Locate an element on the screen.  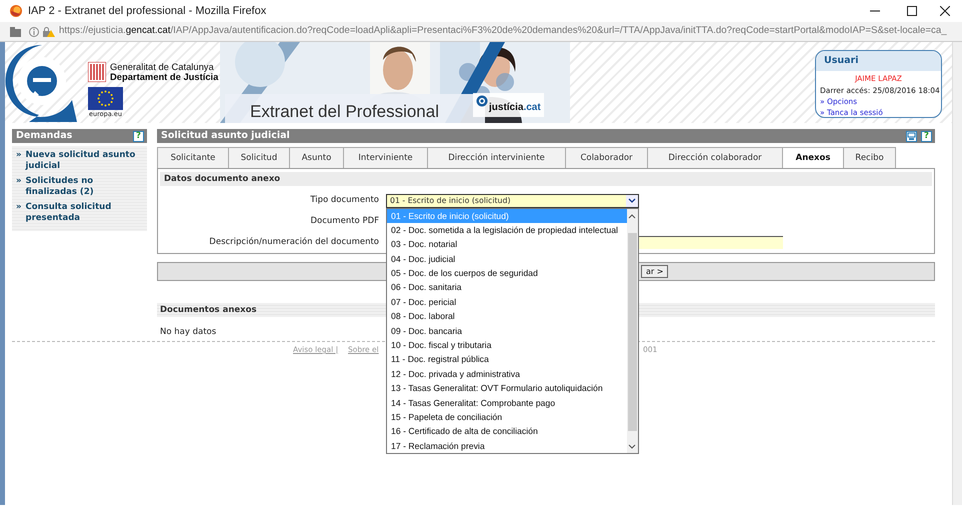
tab: Solicitud is located at coordinates (259, 157).